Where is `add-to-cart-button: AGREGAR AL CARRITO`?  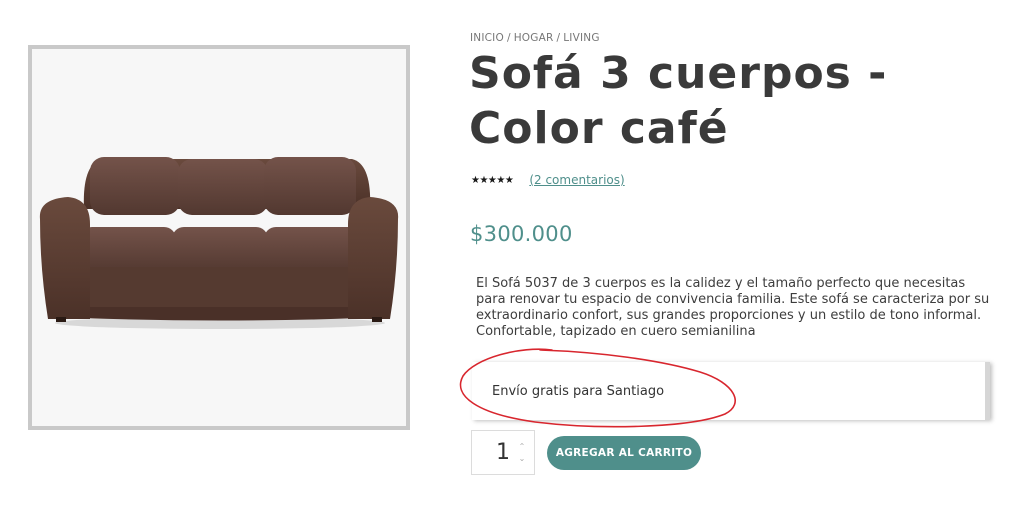
add-to-cart-button: AGREGAR AL CARRITO is located at coordinates (624, 453).